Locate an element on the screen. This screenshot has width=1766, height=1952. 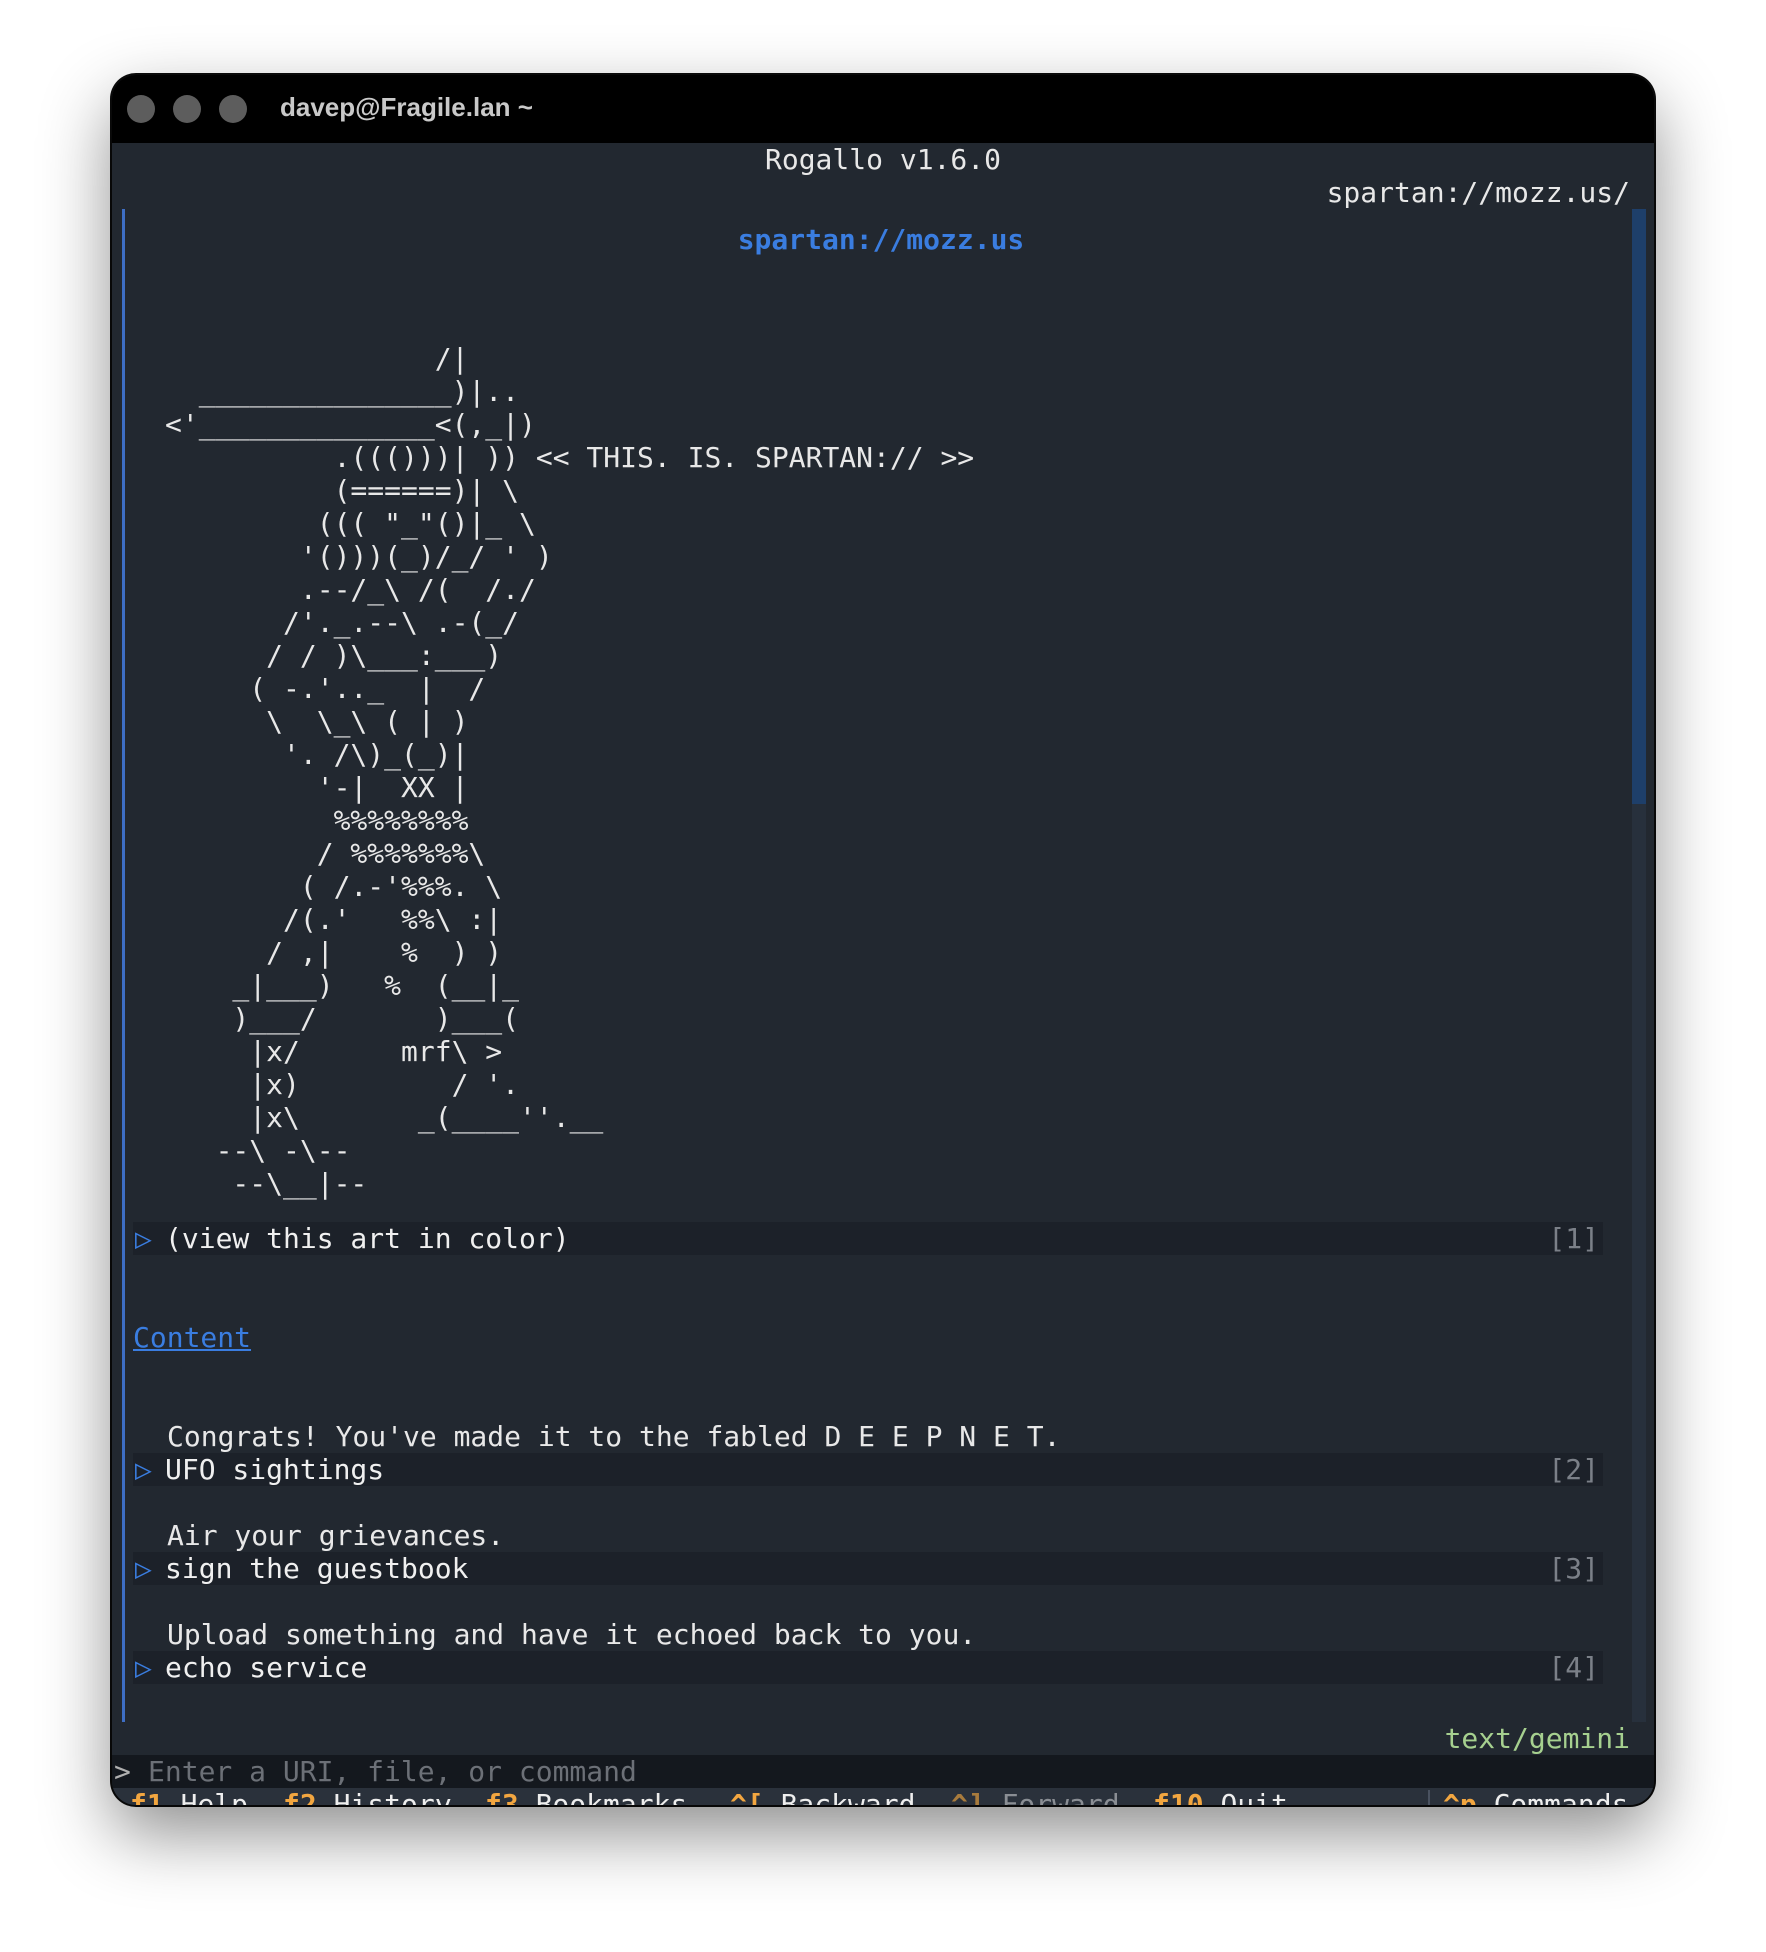
footer-key-help: f1 Help is located at coordinates (189, 1796).